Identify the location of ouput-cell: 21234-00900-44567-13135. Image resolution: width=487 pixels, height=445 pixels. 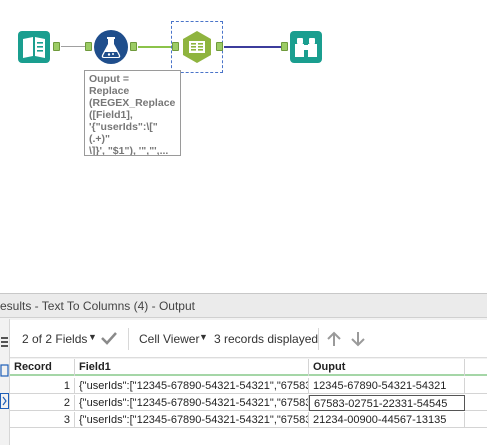
(387, 420).